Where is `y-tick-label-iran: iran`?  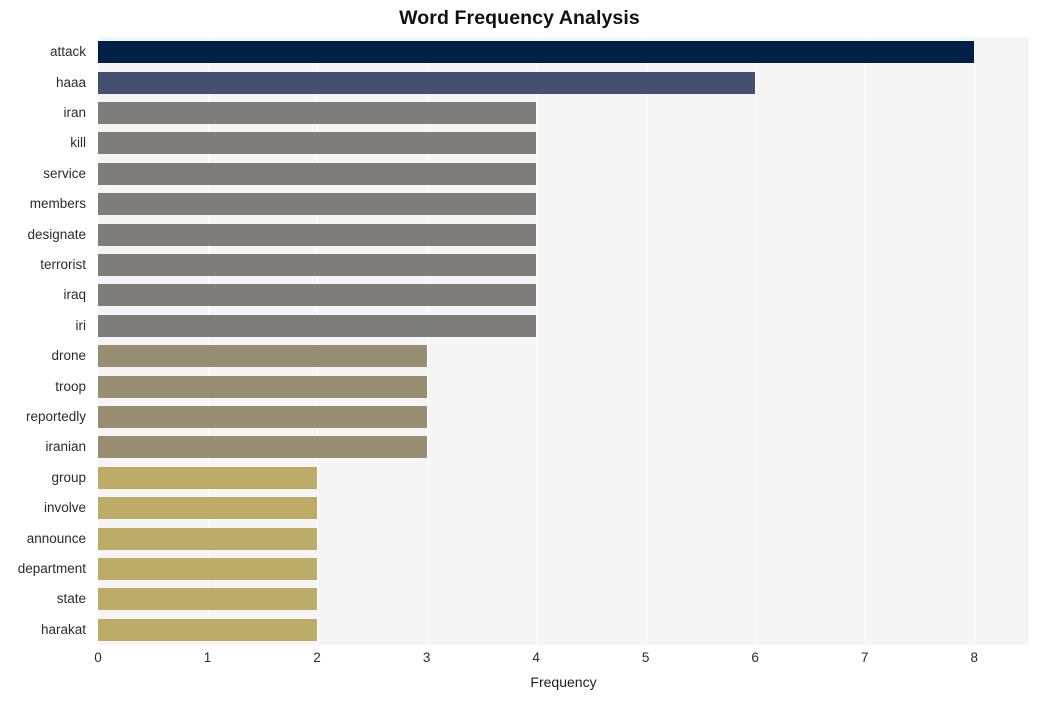
y-tick-label-iran: iran is located at coordinates (74, 112).